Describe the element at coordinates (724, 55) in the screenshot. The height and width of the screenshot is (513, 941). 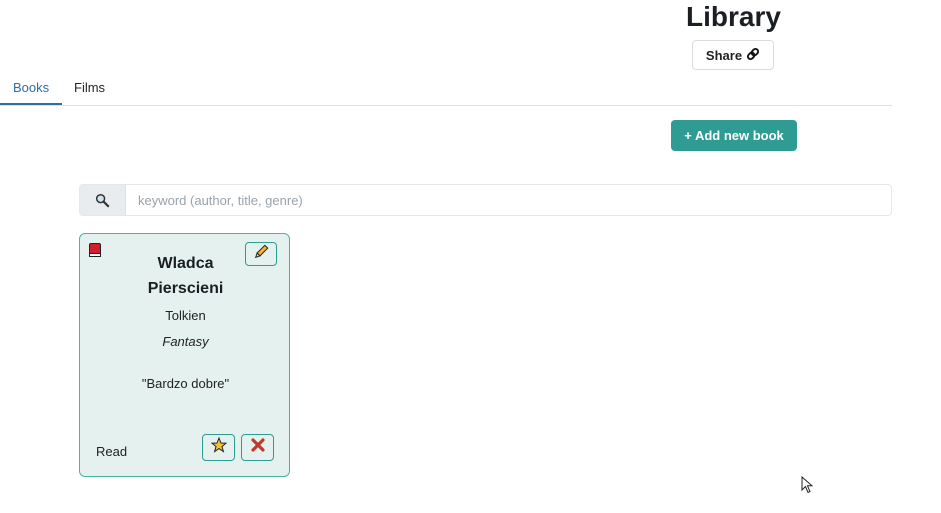
I see `share-label: Share` at that location.